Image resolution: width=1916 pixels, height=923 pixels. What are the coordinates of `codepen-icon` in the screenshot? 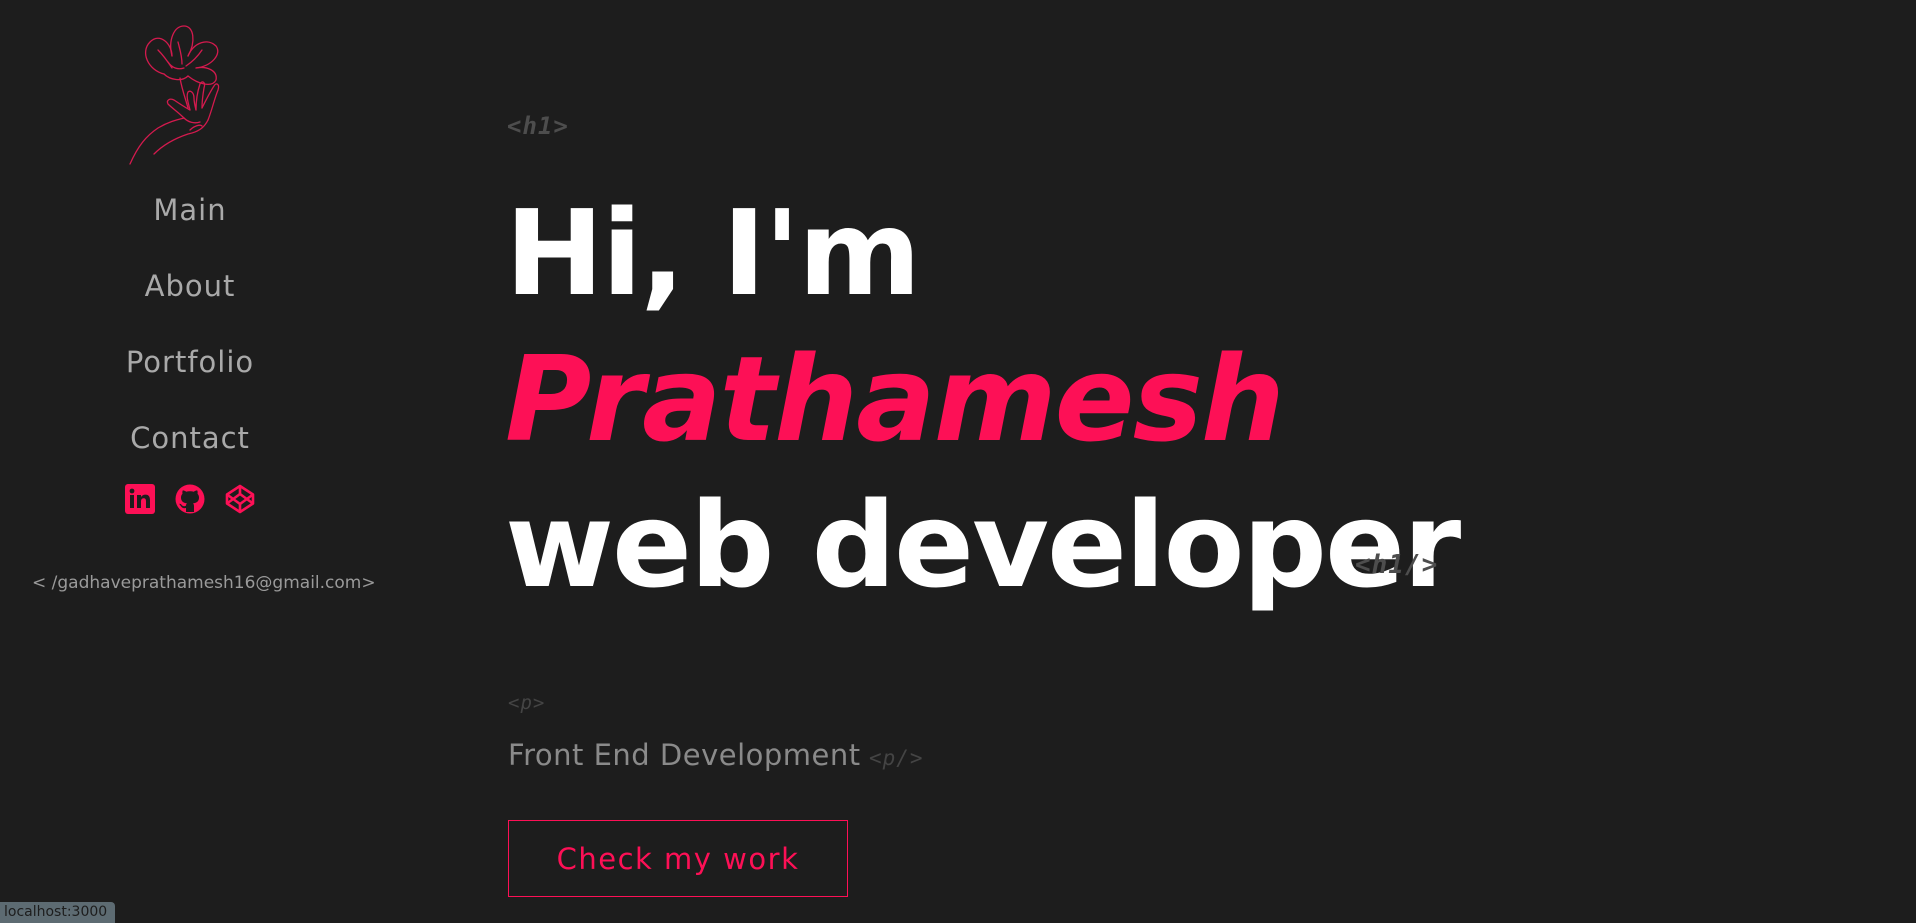 It's located at (240, 499).